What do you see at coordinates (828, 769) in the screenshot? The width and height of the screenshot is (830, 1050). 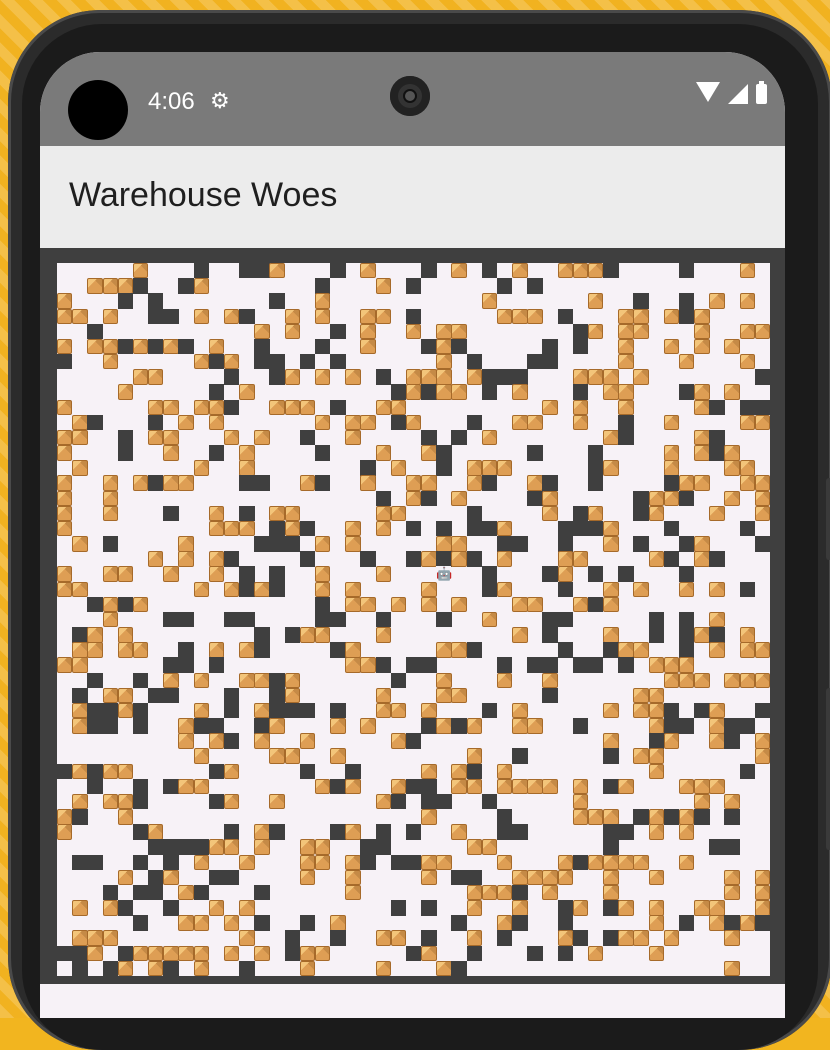 I see `power-button` at bounding box center [828, 769].